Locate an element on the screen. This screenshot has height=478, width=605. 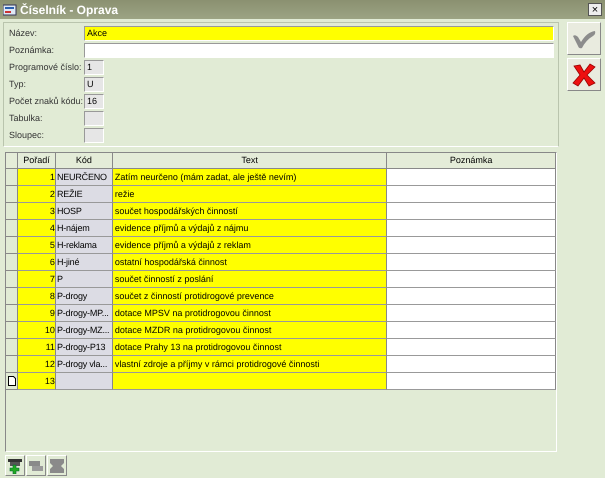
field-label: Tabulka: is located at coordinates (26, 118).